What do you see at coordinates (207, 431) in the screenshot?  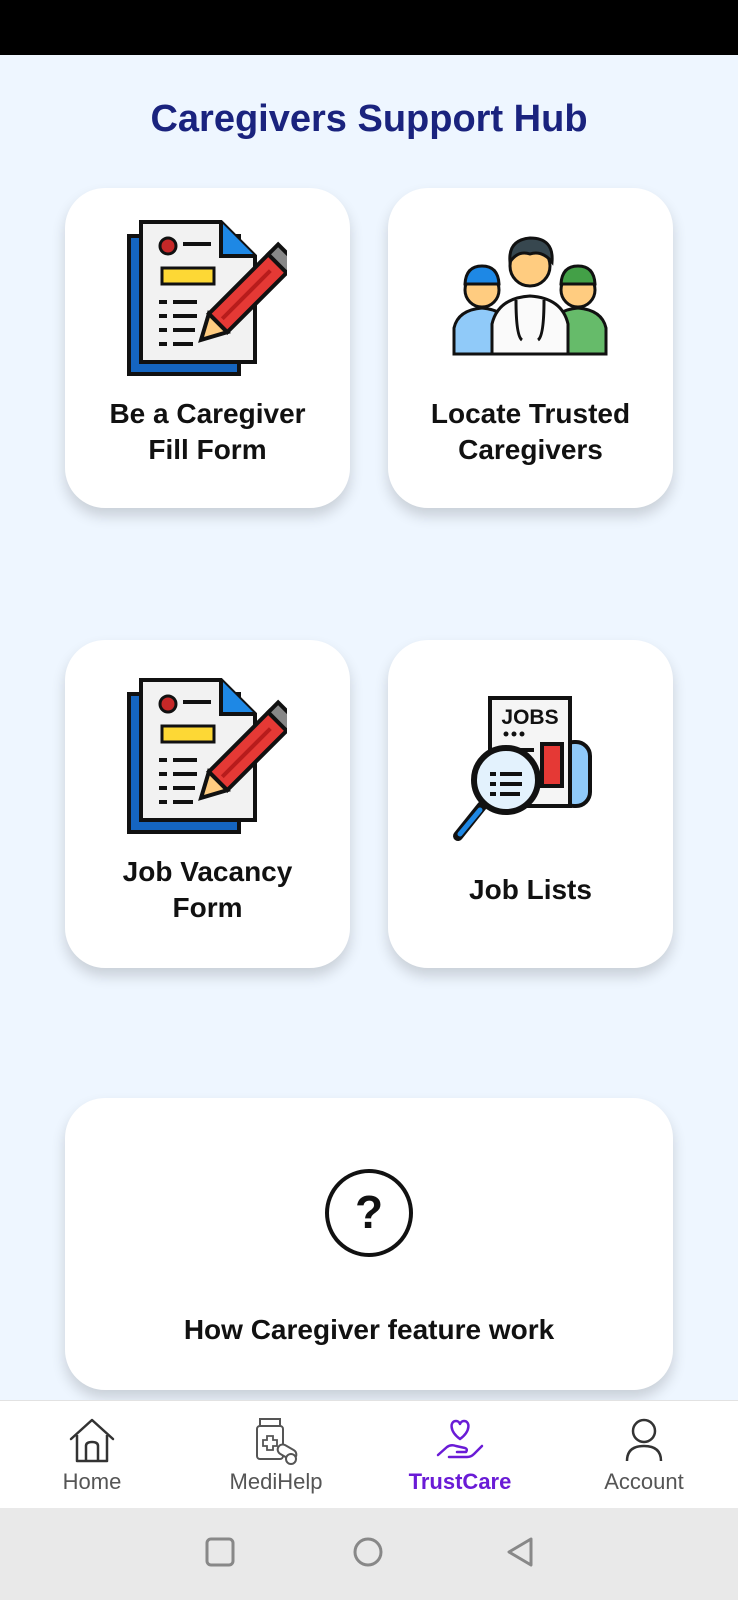 I see `card-label: Be a Caregiver Fill Form` at bounding box center [207, 431].